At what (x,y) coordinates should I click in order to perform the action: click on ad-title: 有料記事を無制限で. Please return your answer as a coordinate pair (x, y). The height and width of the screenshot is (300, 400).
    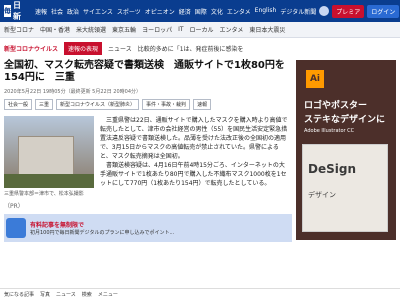
    Looking at the image, I should click on (57, 225).